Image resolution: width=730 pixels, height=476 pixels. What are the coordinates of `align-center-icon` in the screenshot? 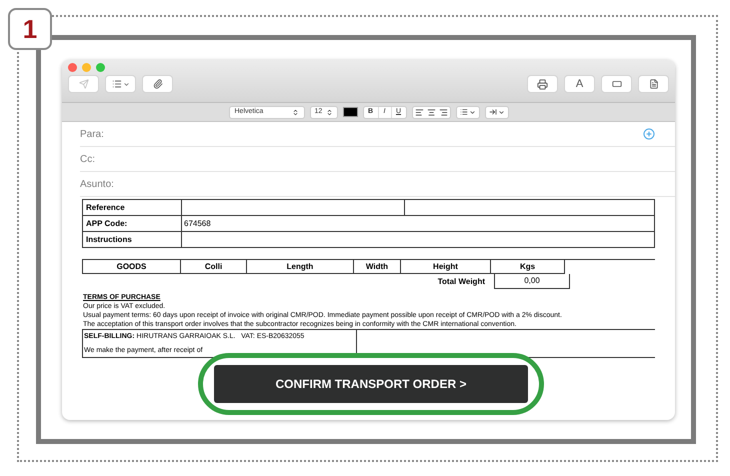 It's located at (431, 112).